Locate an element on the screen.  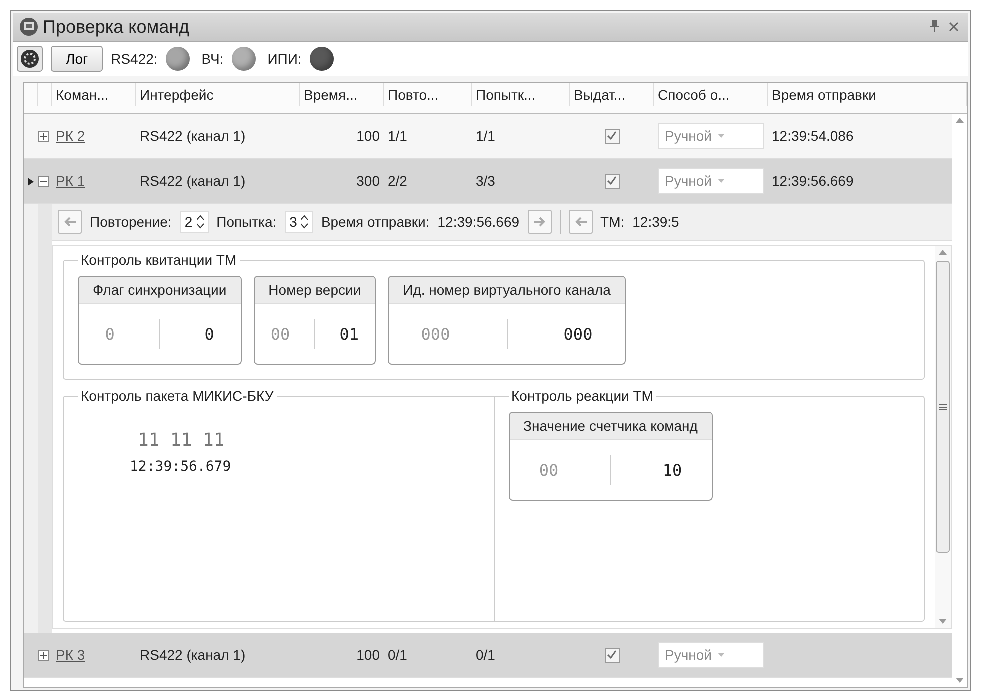
command-link: РК 2 is located at coordinates (71, 136).